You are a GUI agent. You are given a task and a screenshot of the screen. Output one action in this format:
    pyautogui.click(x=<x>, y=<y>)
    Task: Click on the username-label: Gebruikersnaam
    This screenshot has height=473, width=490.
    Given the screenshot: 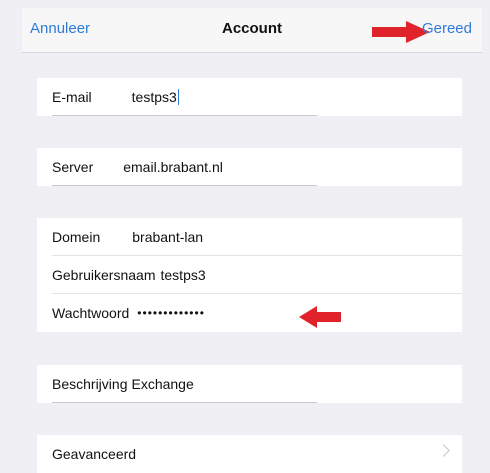 What is the action you would take?
    pyautogui.click(x=104, y=275)
    